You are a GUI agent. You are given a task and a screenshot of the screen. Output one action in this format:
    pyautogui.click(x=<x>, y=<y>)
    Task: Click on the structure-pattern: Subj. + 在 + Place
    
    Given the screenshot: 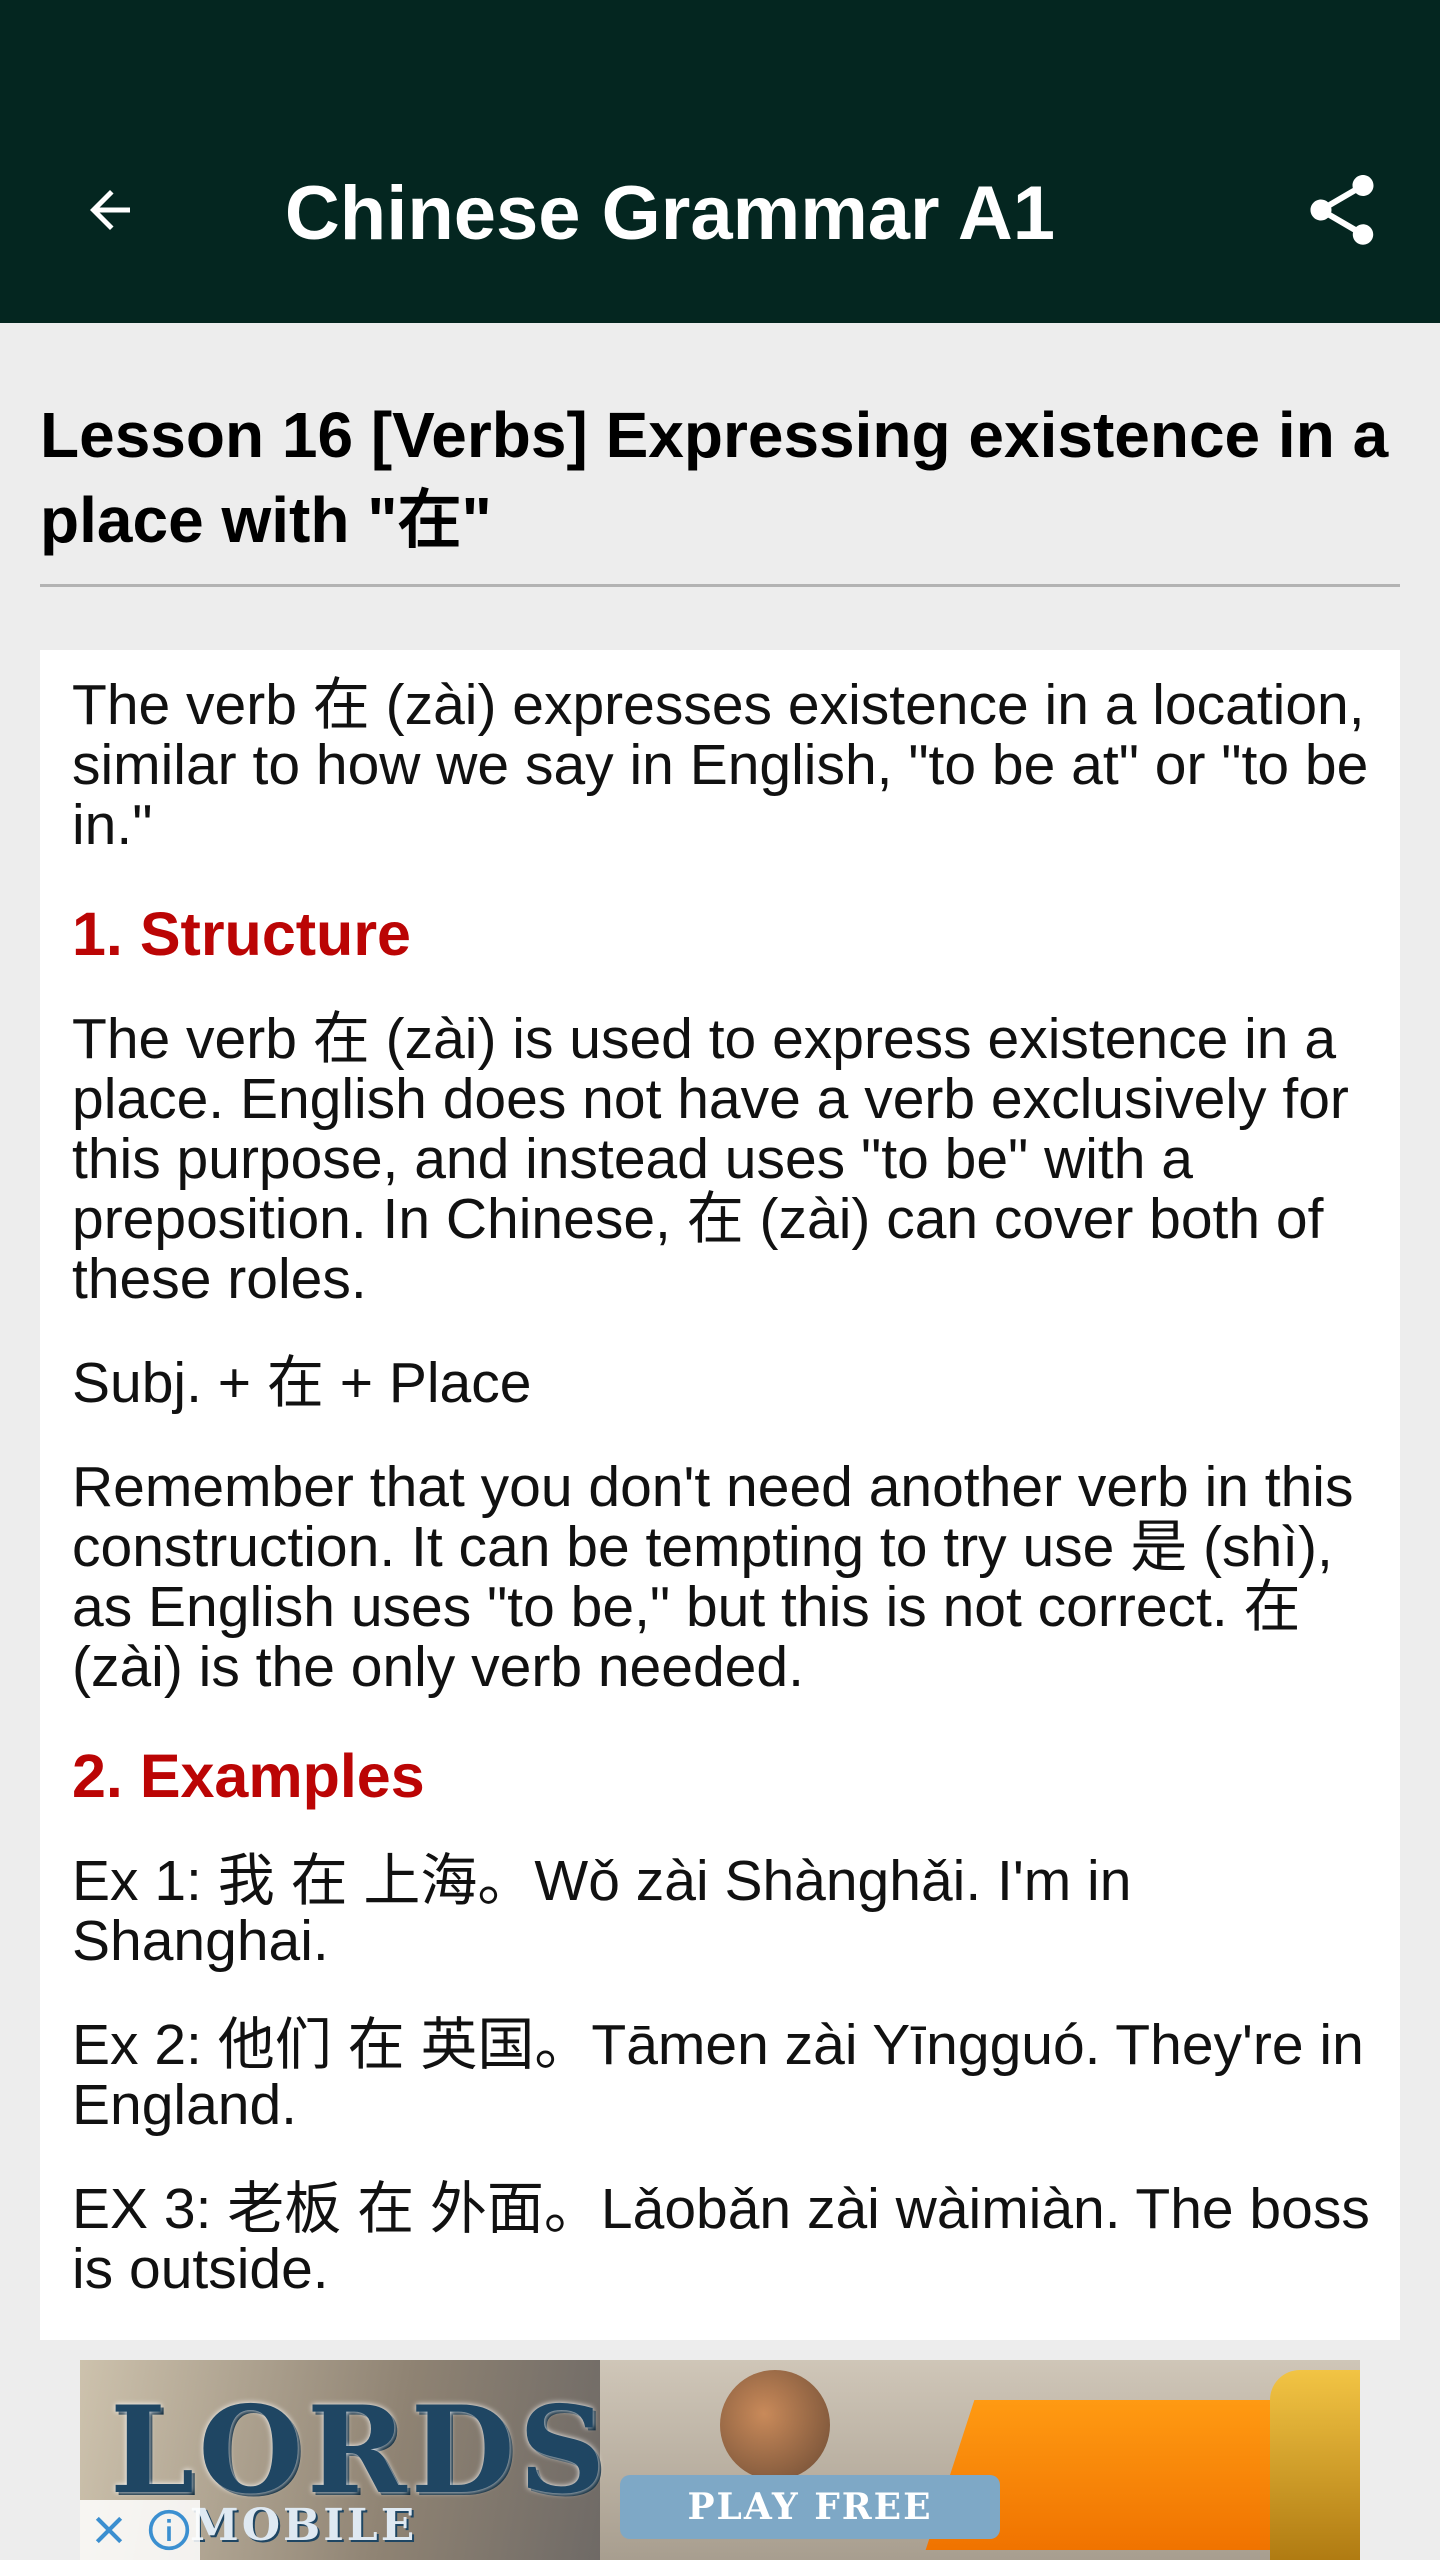 What is the action you would take?
    pyautogui.click(x=302, y=1383)
    